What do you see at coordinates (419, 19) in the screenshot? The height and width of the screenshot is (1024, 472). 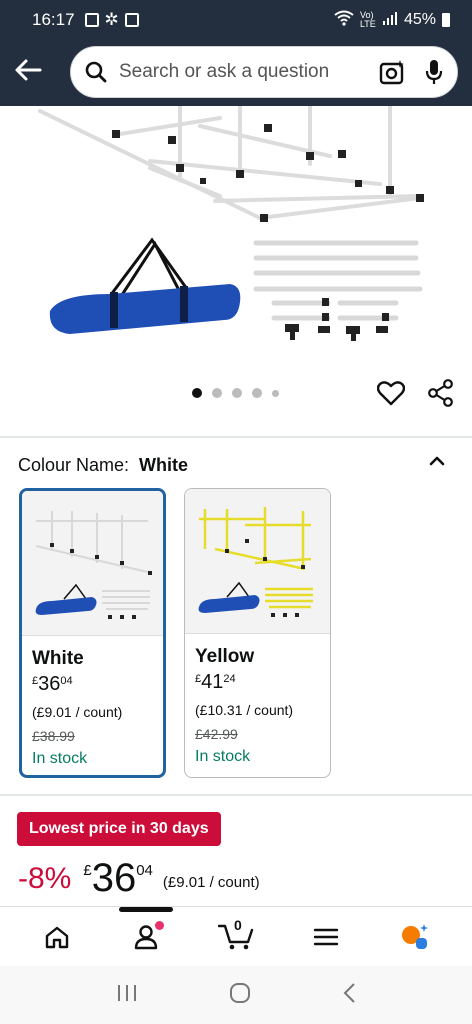 I see `battery-label: 45%` at bounding box center [419, 19].